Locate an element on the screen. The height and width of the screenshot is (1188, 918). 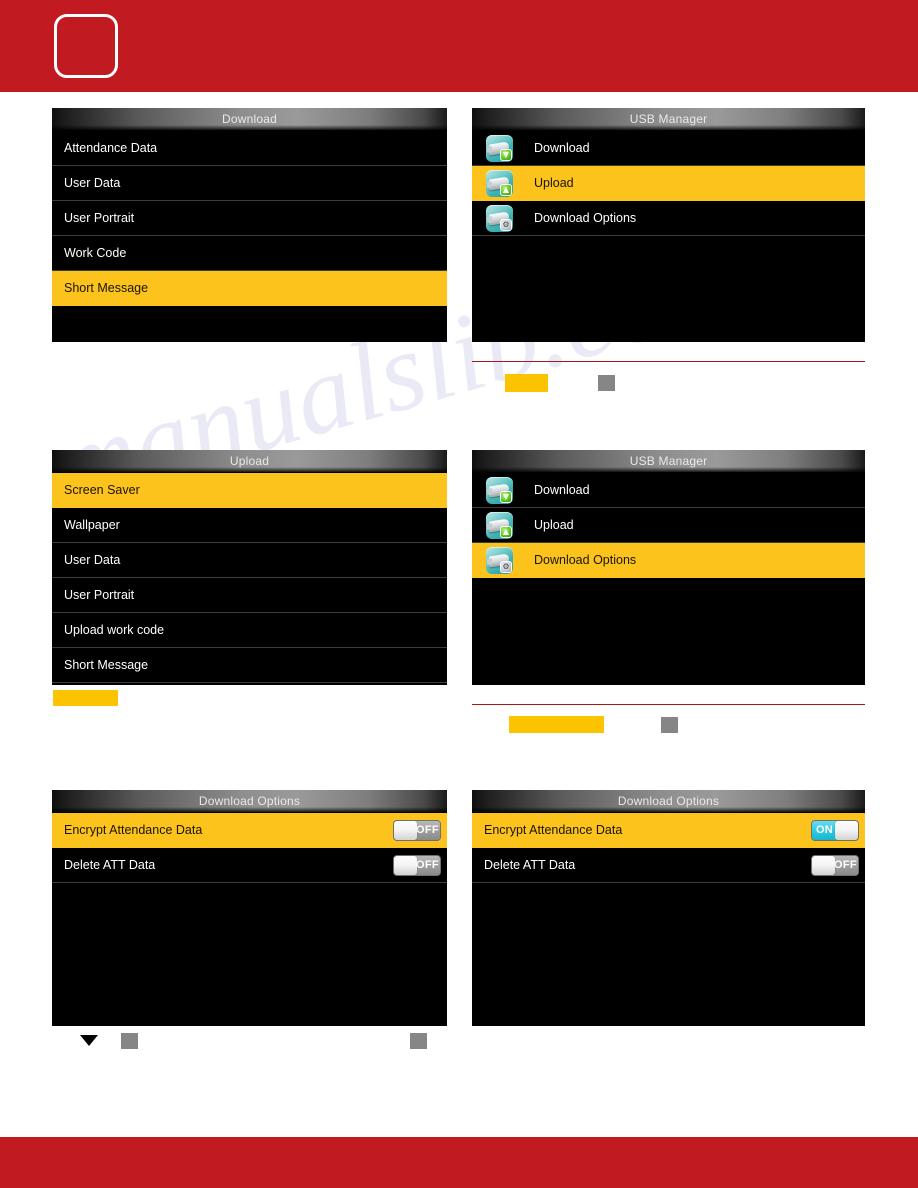
list-item: Upload work code is located at coordinates (249, 630).